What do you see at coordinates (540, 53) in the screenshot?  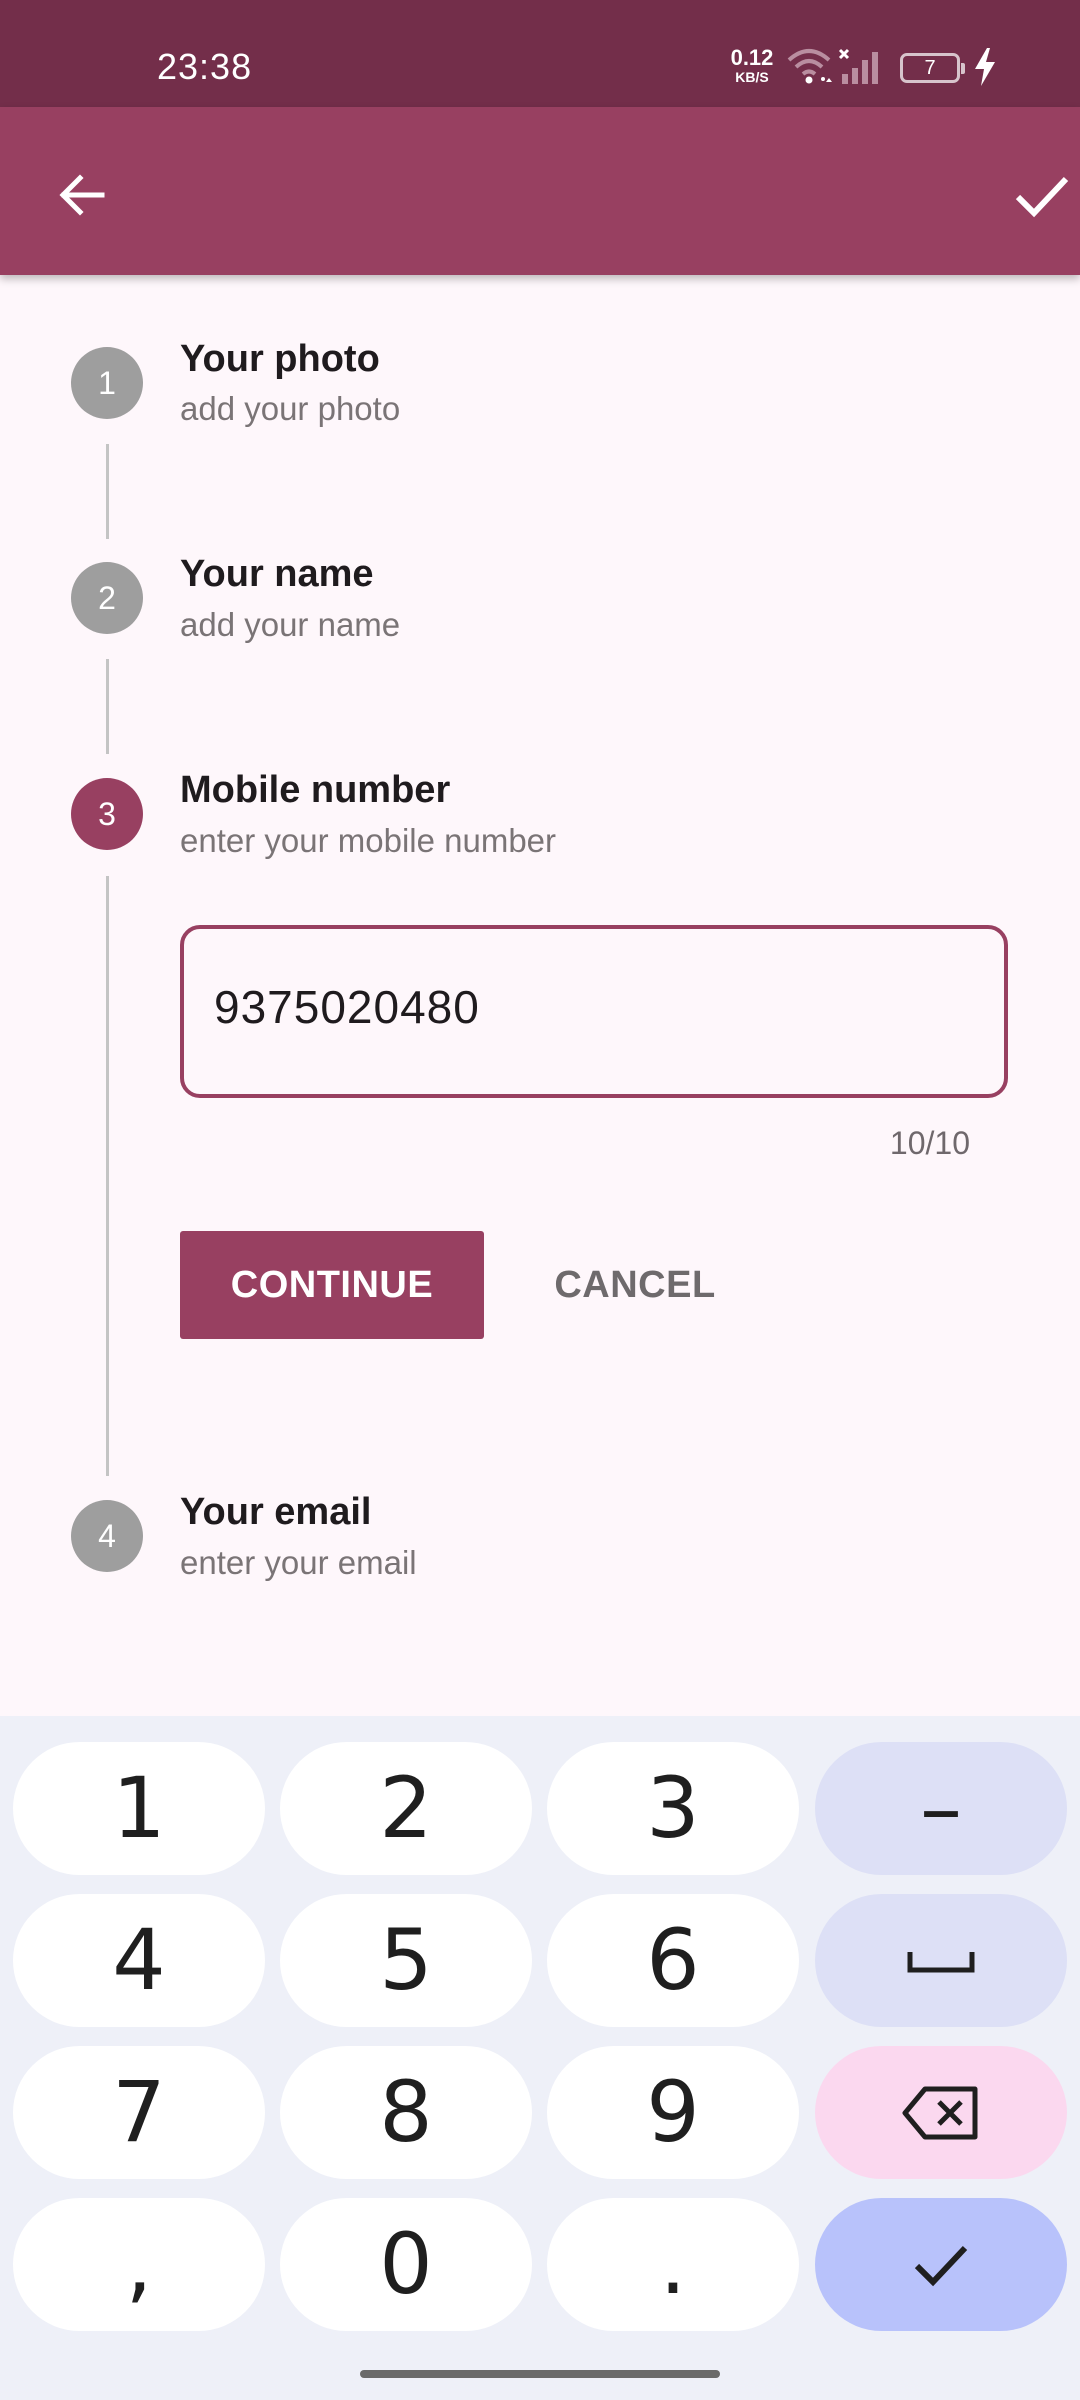 I see `status-bar: 23:38 0.12 KB/S 7` at bounding box center [540, 53].